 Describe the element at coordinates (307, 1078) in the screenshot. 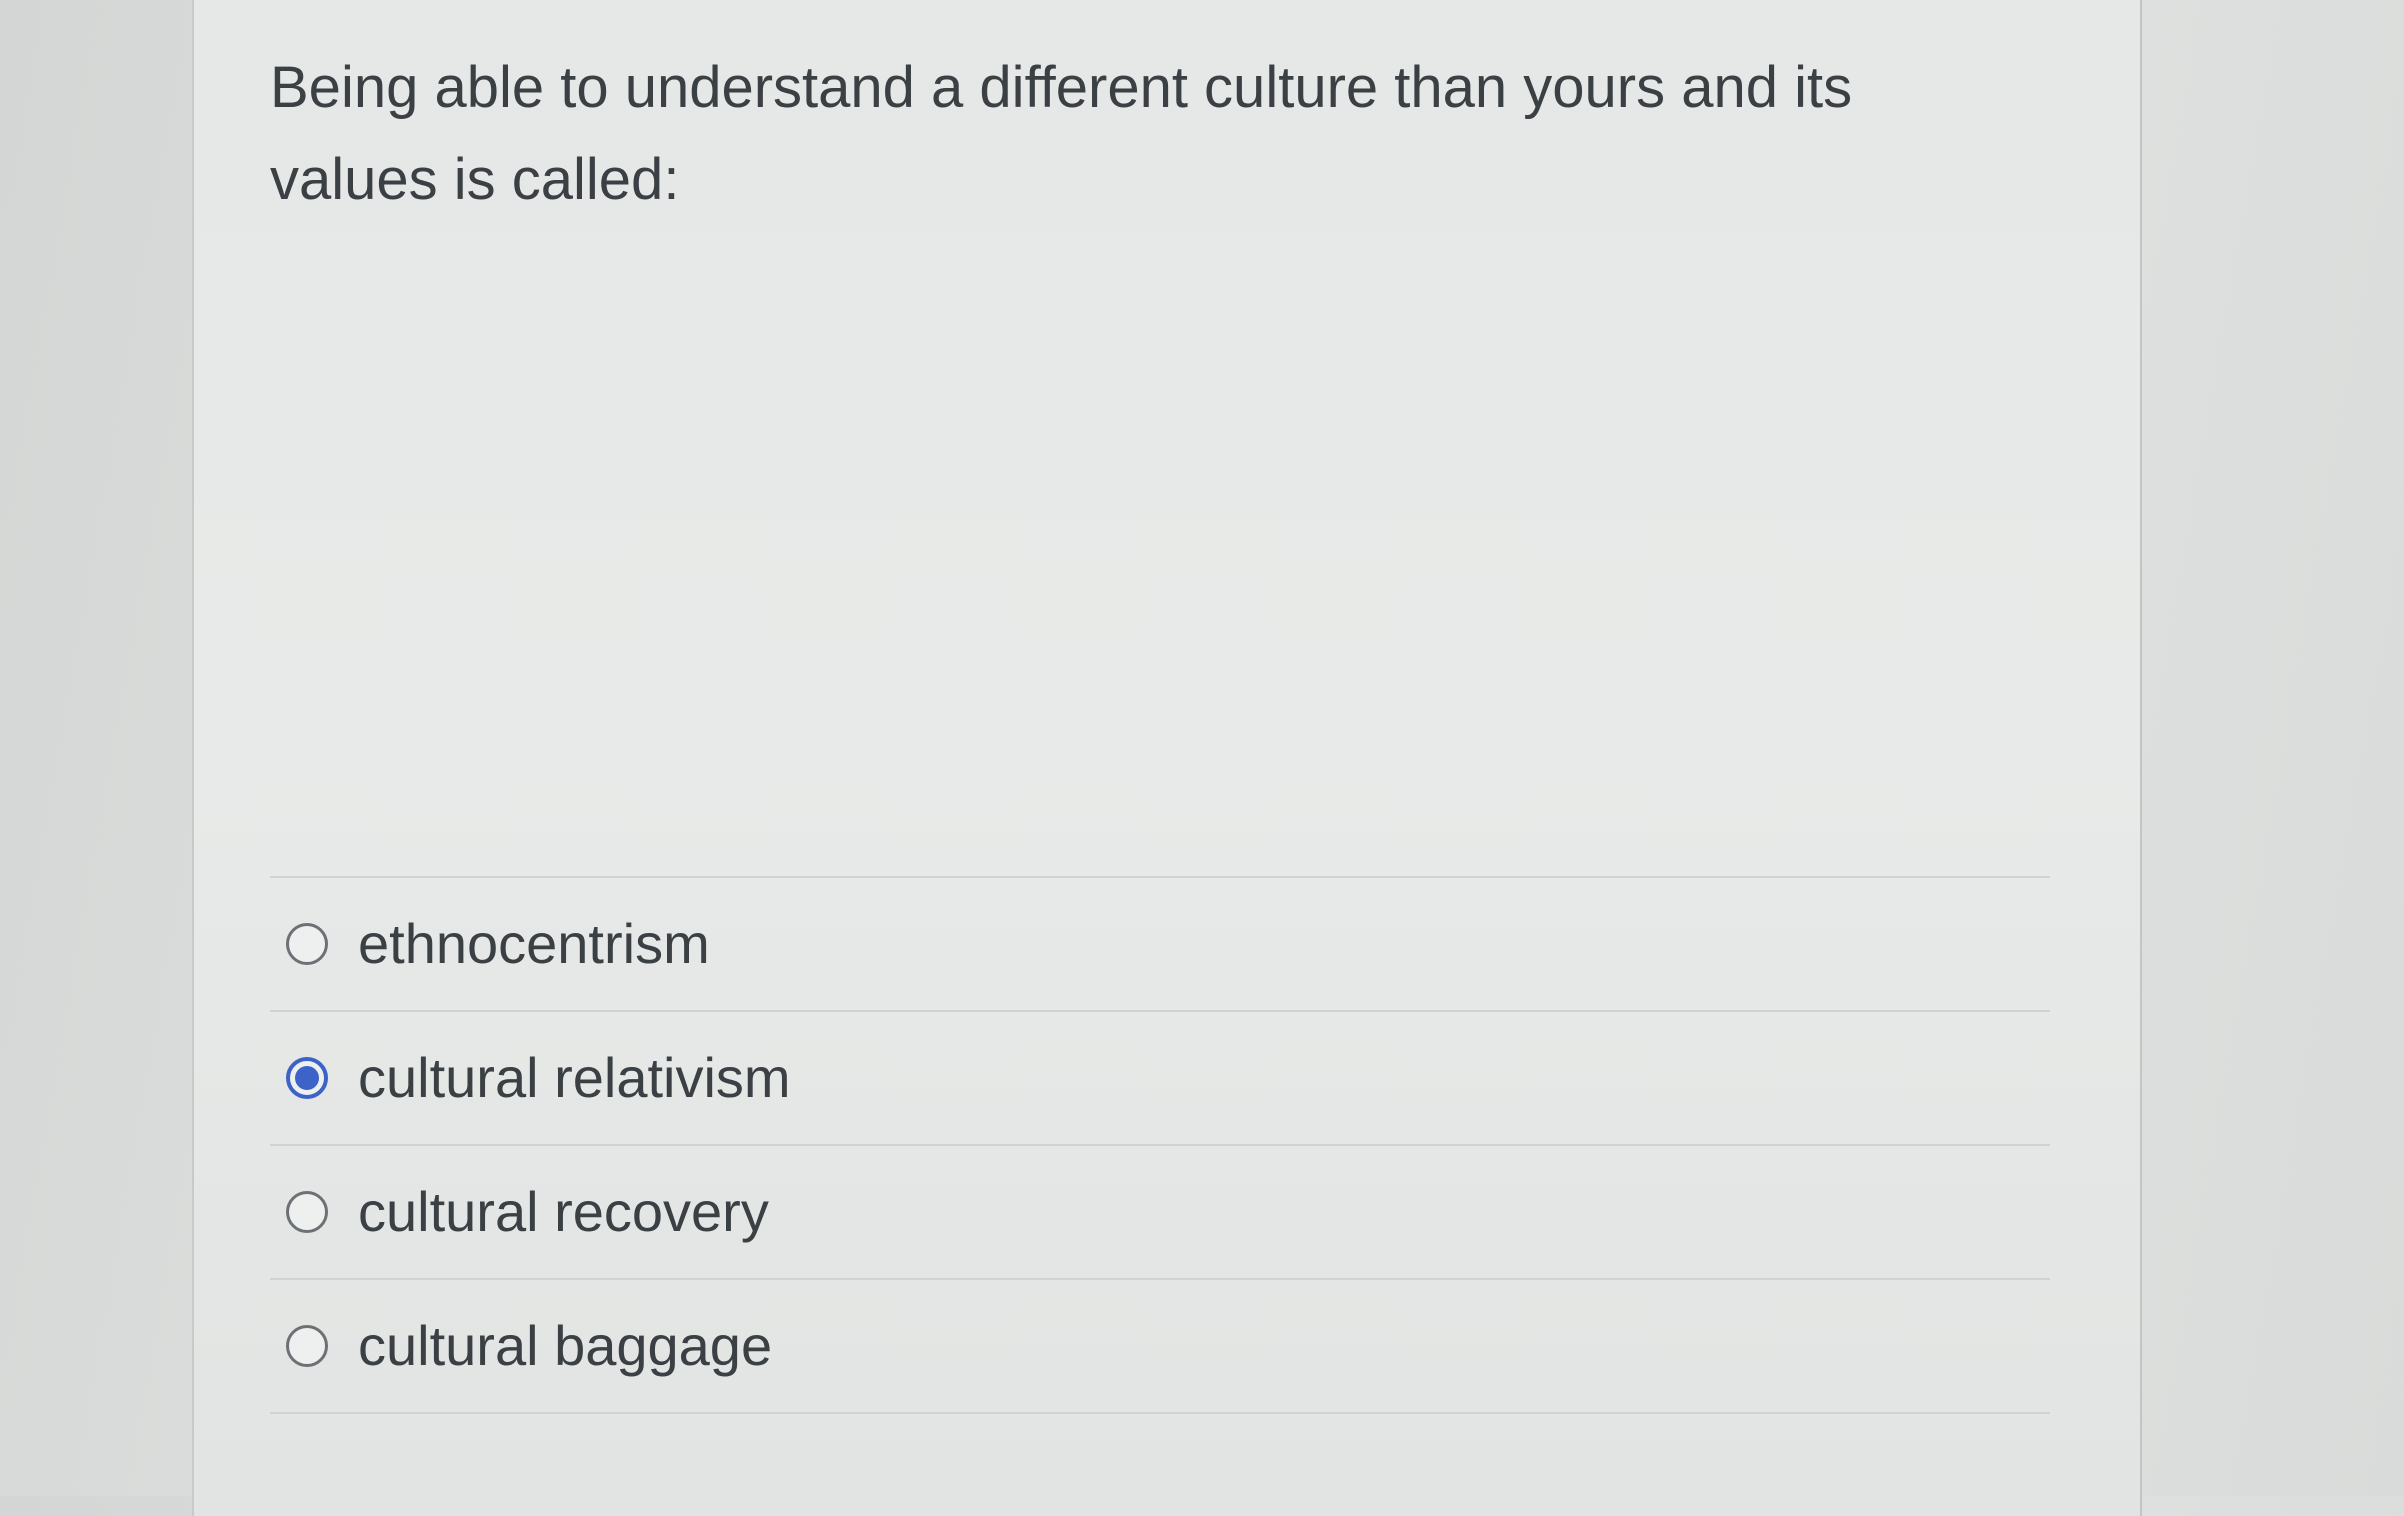

I see `radio-button-selected` at that location.